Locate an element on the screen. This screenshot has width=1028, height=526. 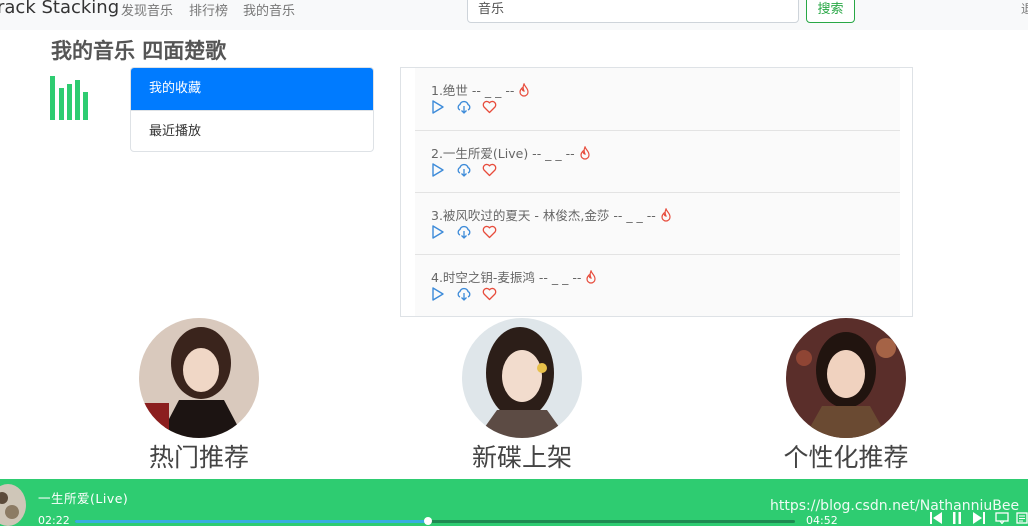
song-item: 4.时空之钥-麦振鸿 -- _ _ -- is located at coordinates (657, 285).